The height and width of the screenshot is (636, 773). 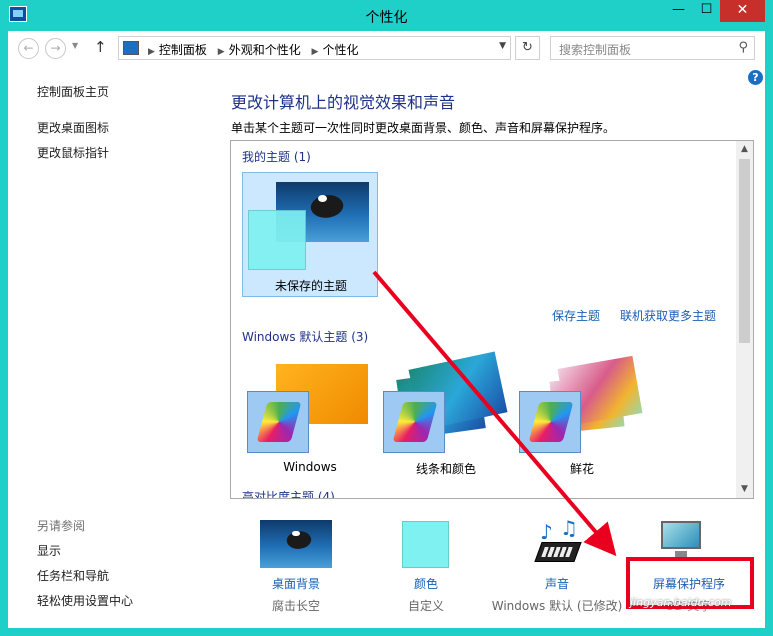 I want to click on forward-button: →, so click(x=55, y=48).